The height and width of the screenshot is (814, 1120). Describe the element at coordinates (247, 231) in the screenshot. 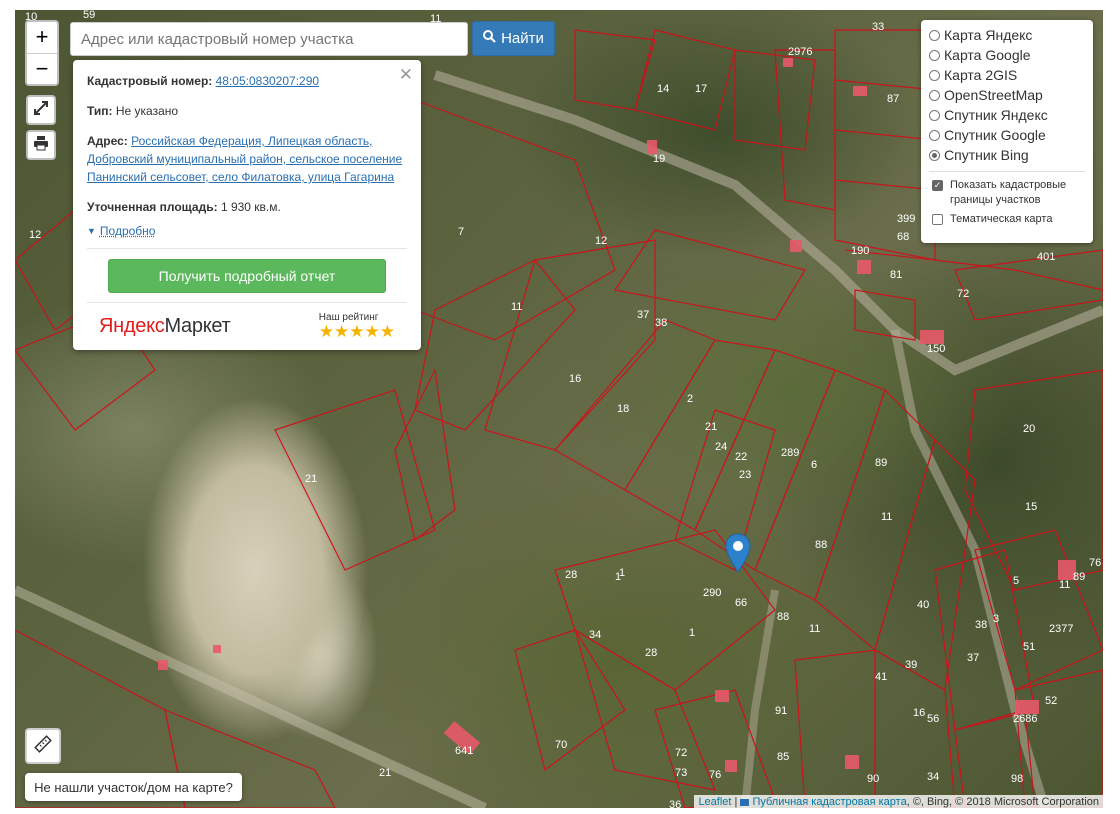

I see `details-toggle: ▼ Подробно` at that location.